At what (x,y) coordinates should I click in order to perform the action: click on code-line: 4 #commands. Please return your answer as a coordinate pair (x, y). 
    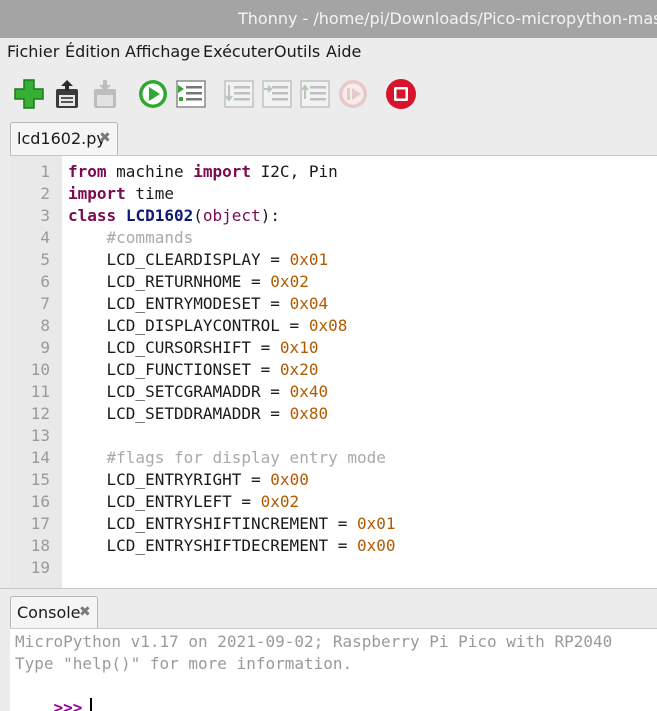
    Looking at the image, I should click on (333, 238).